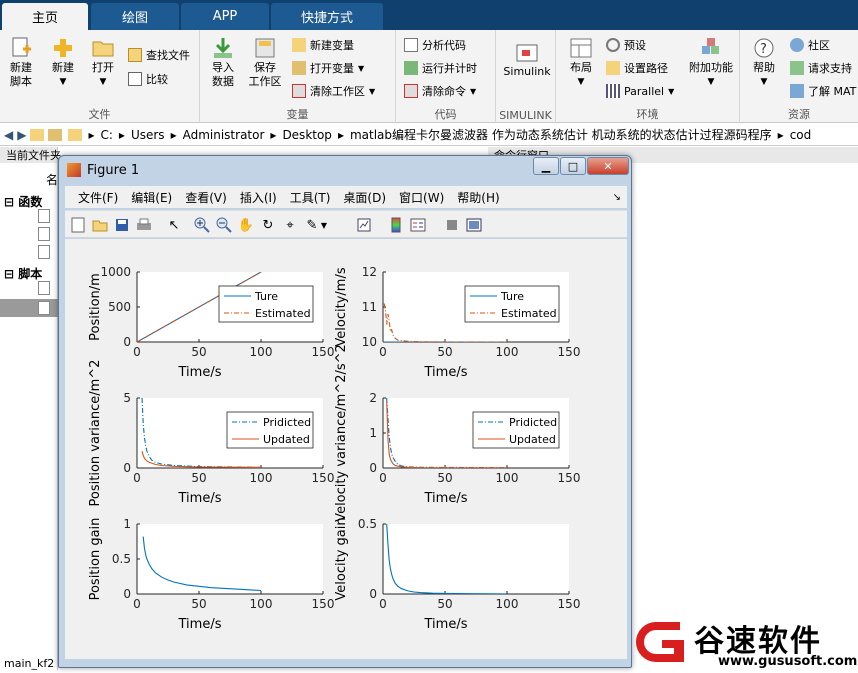 This screenshot has width=858, height=673. I want to click on legend-entry: Estimated, so click(283, 313).